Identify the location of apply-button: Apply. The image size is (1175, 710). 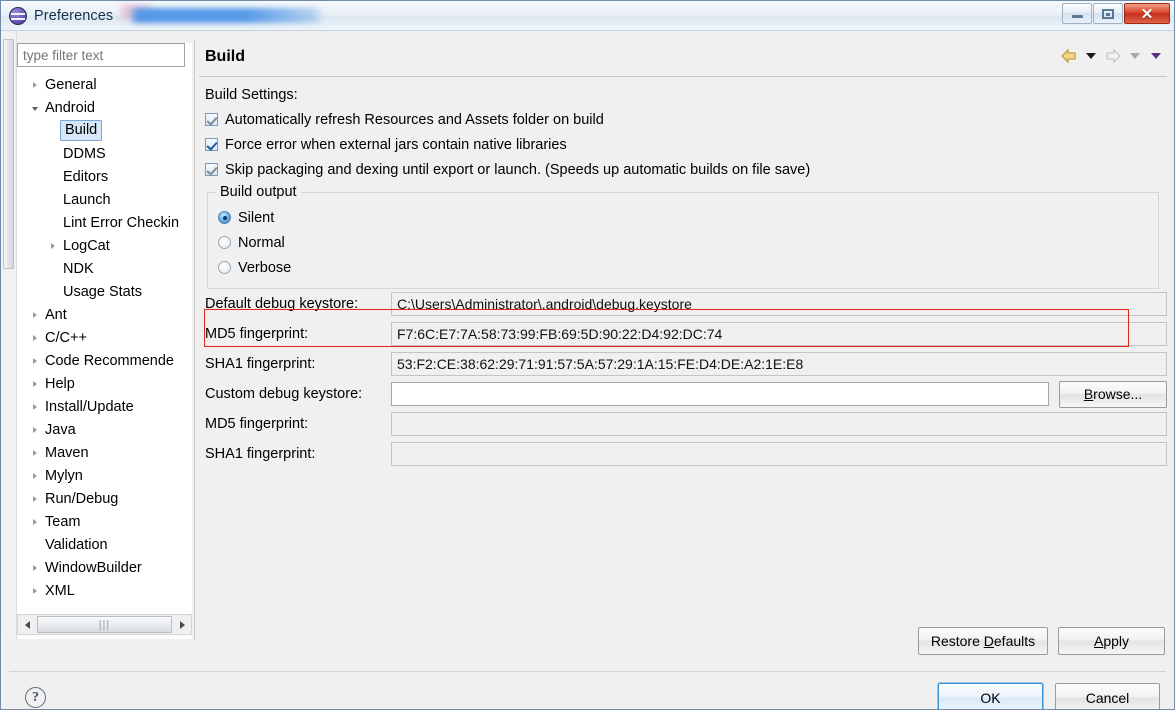
(1111, 641).